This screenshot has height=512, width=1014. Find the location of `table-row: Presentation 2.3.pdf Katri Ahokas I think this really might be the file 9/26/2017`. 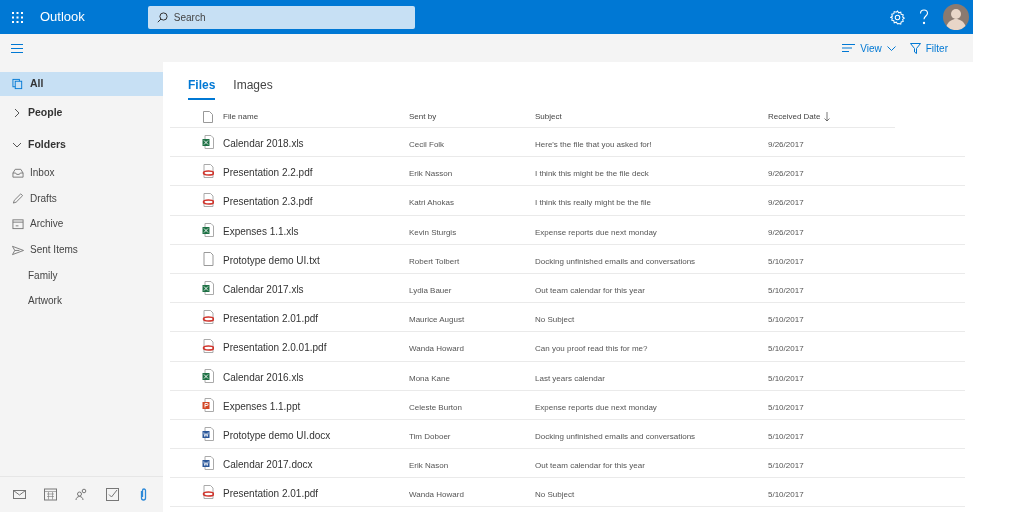

table-row: Presentation 2.3.pdf Katri Ahokas I think this really might be the file 9/26/2017 is located at coordinates (567, 201).